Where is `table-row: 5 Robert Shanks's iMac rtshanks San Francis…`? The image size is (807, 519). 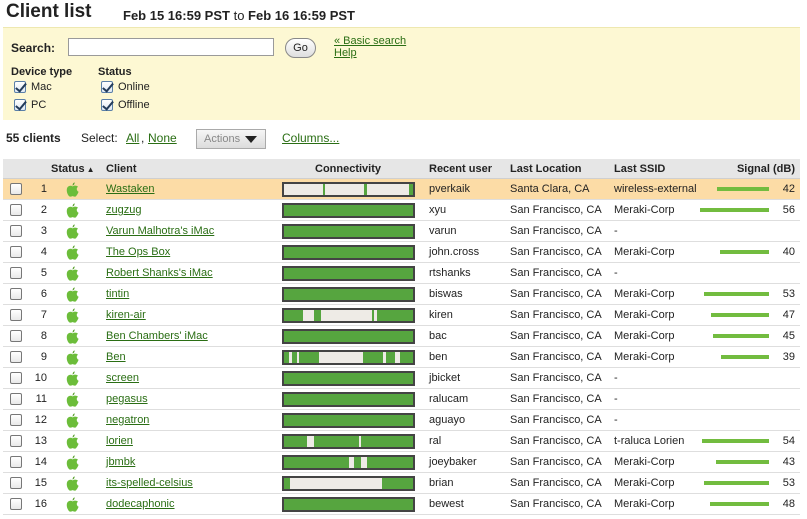 table-row: 5 Robert Shanks's iMac rtshanks San Francis… is located at coordinates (401, 273).